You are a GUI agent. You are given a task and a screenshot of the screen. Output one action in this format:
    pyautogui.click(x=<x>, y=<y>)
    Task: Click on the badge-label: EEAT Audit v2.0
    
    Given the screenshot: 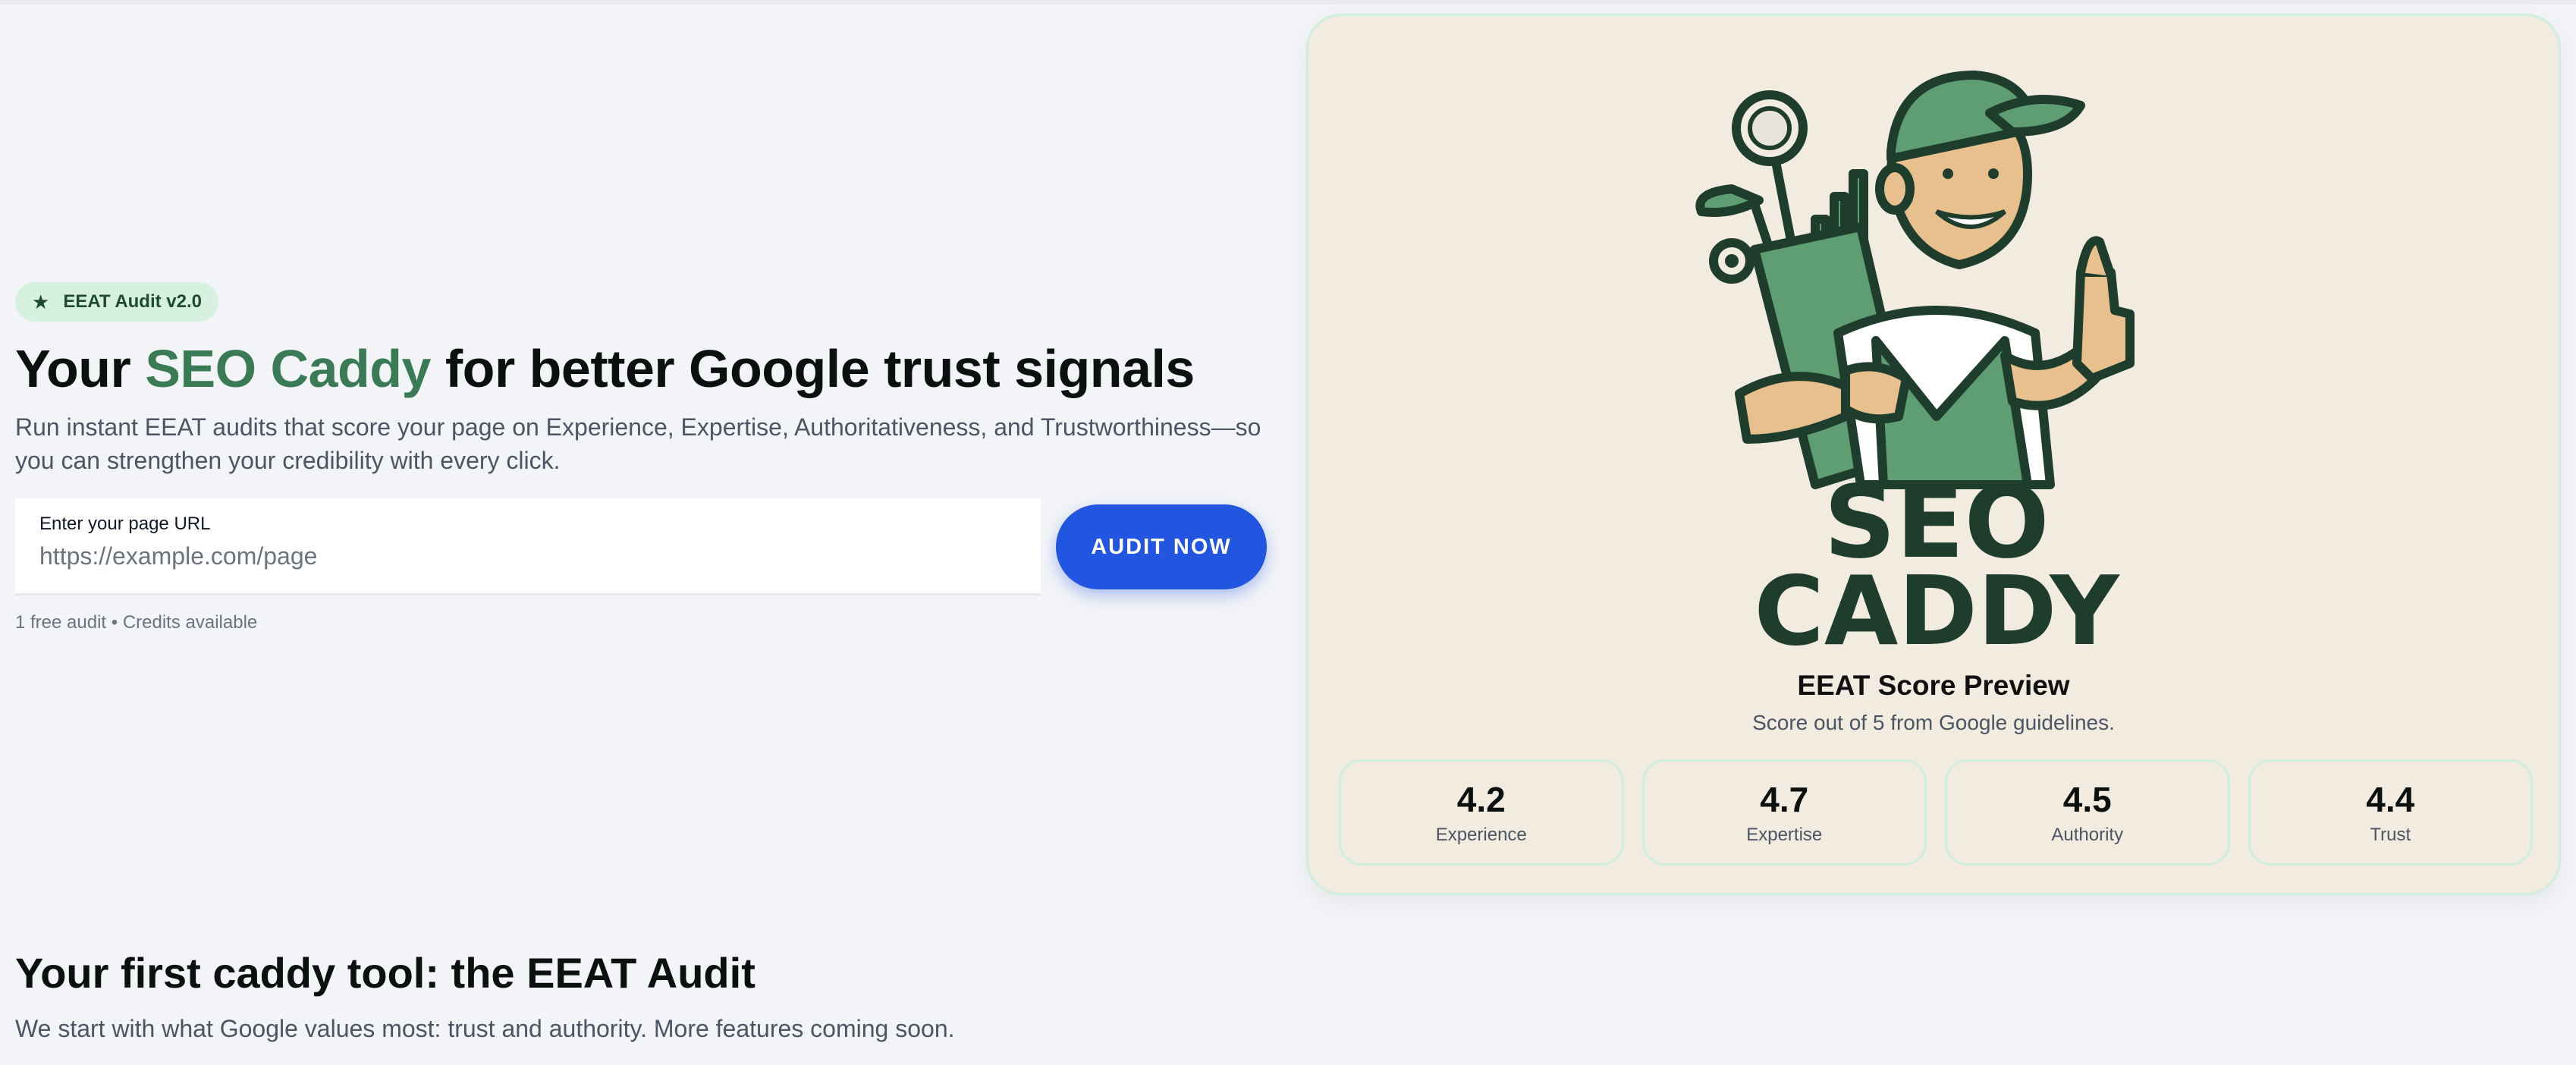 What is the action you would take?
    pyautogui.click(x=133, y=301)
    